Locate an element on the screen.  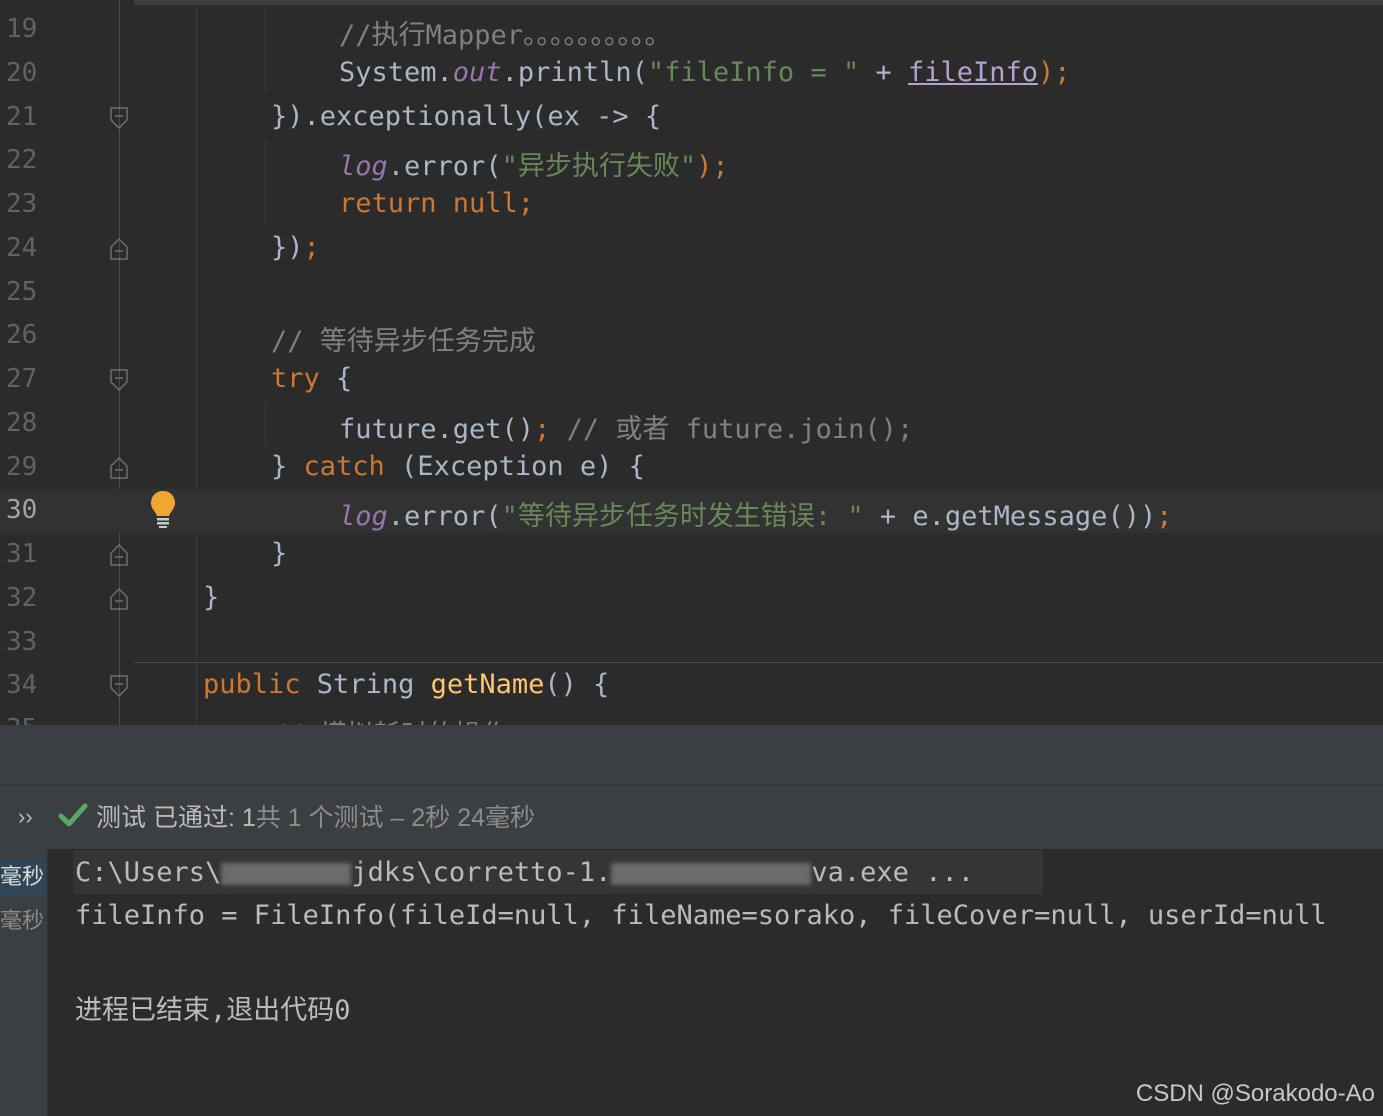
expand-panel-button: ›› is located at coordinates (25, 817).